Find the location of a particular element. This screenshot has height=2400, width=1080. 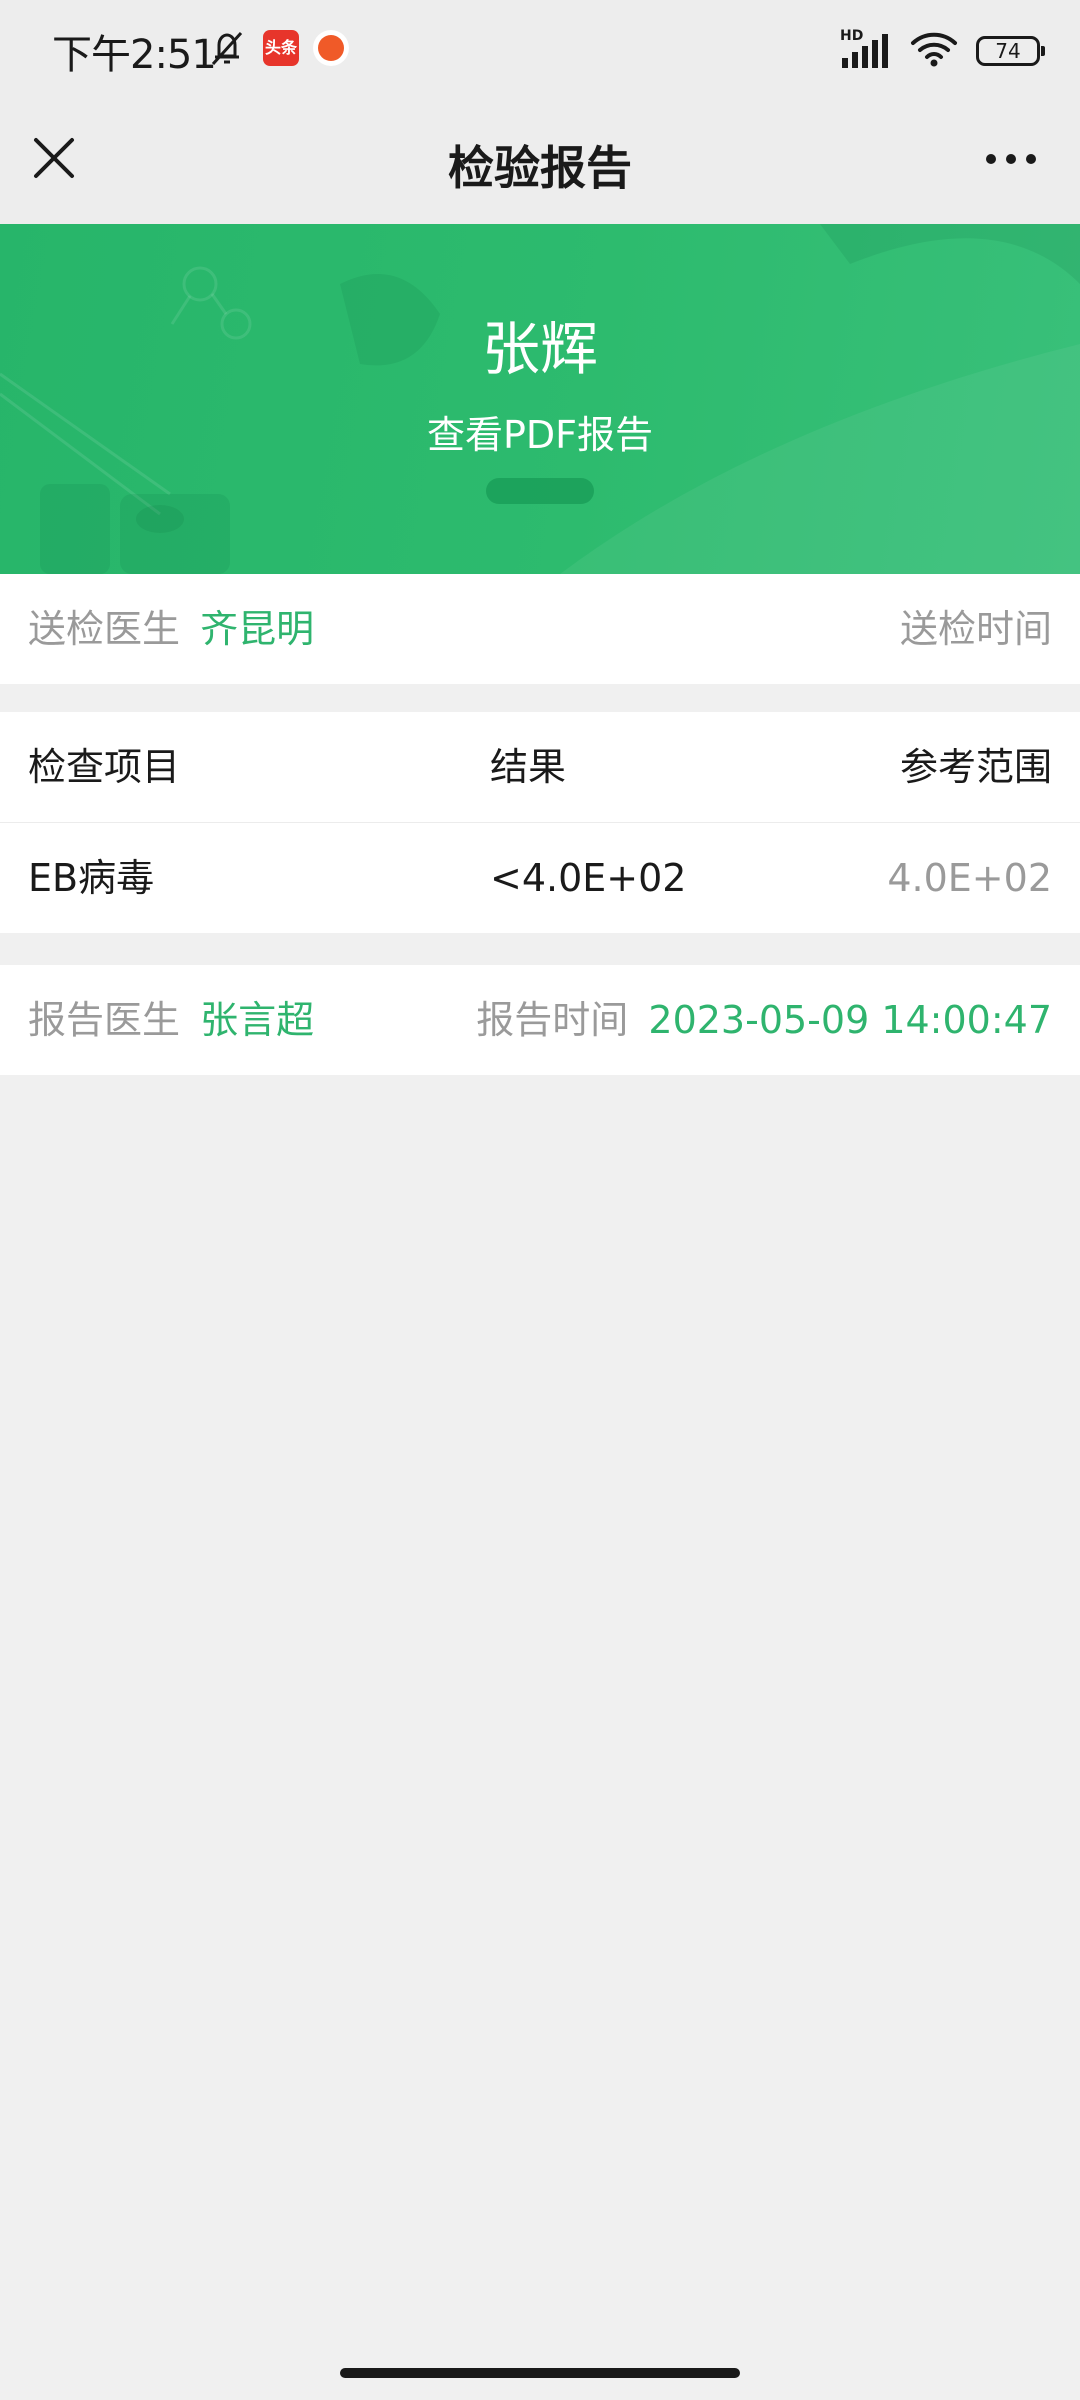

submitting-doctor: 送检医生 齐昆明 is located at coordinates (171, 629).